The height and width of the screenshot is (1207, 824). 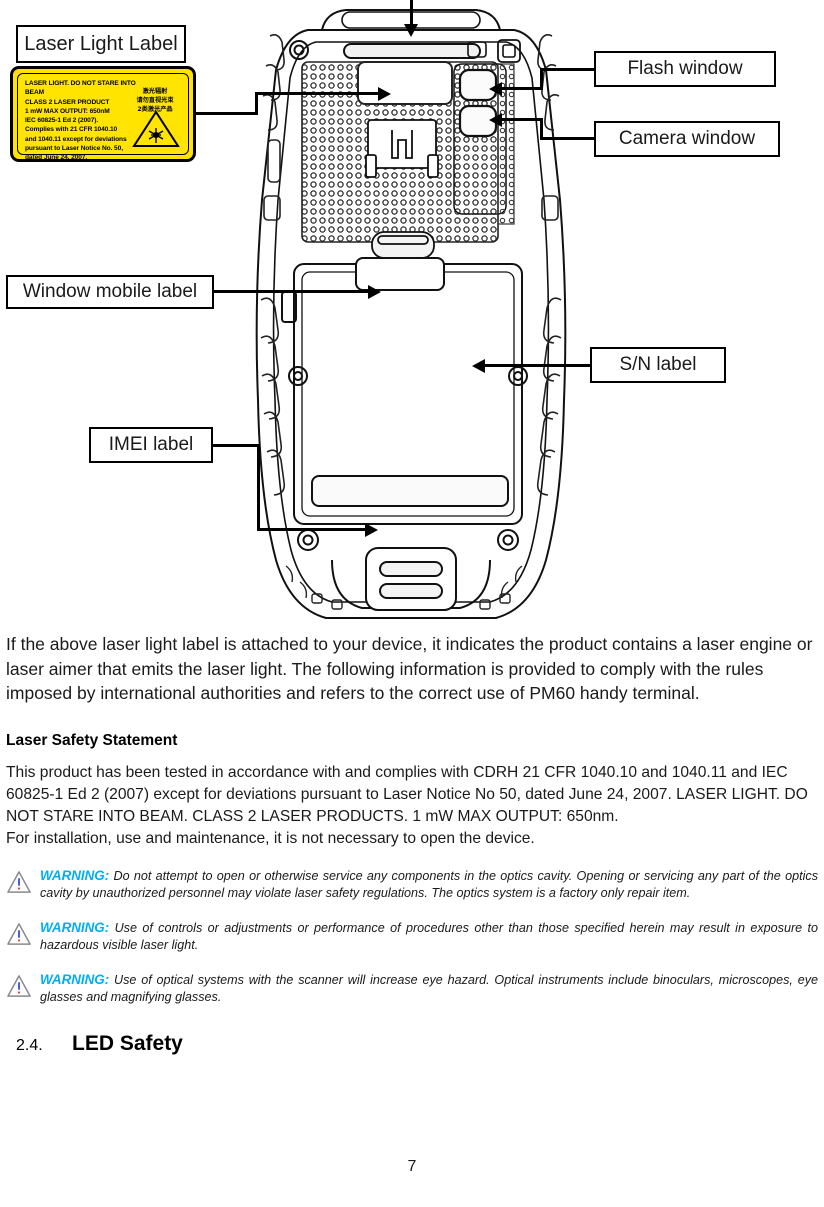 What do you see at coordinates (92, 740) in the screenshot?
I see `laser-safety-heading: Laser Safety Statement` at bounding box center [92, 740].